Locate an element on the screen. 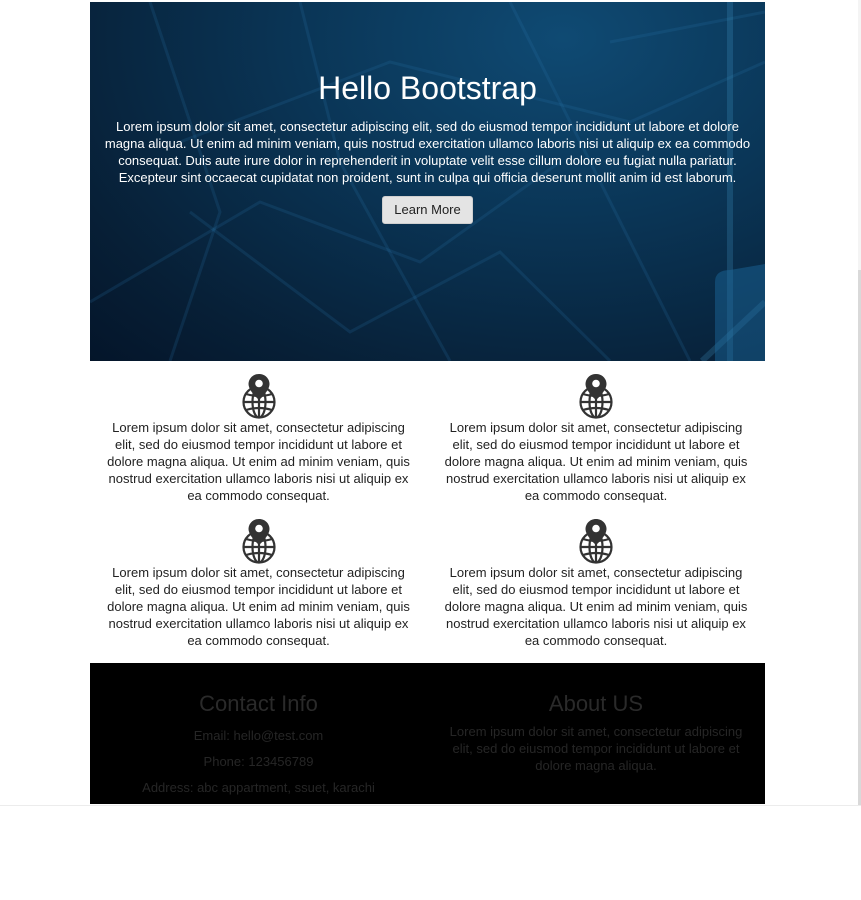 The image size is (861, 900). contact-email: Email: hello@test.com is located at coordinates (258, 735).